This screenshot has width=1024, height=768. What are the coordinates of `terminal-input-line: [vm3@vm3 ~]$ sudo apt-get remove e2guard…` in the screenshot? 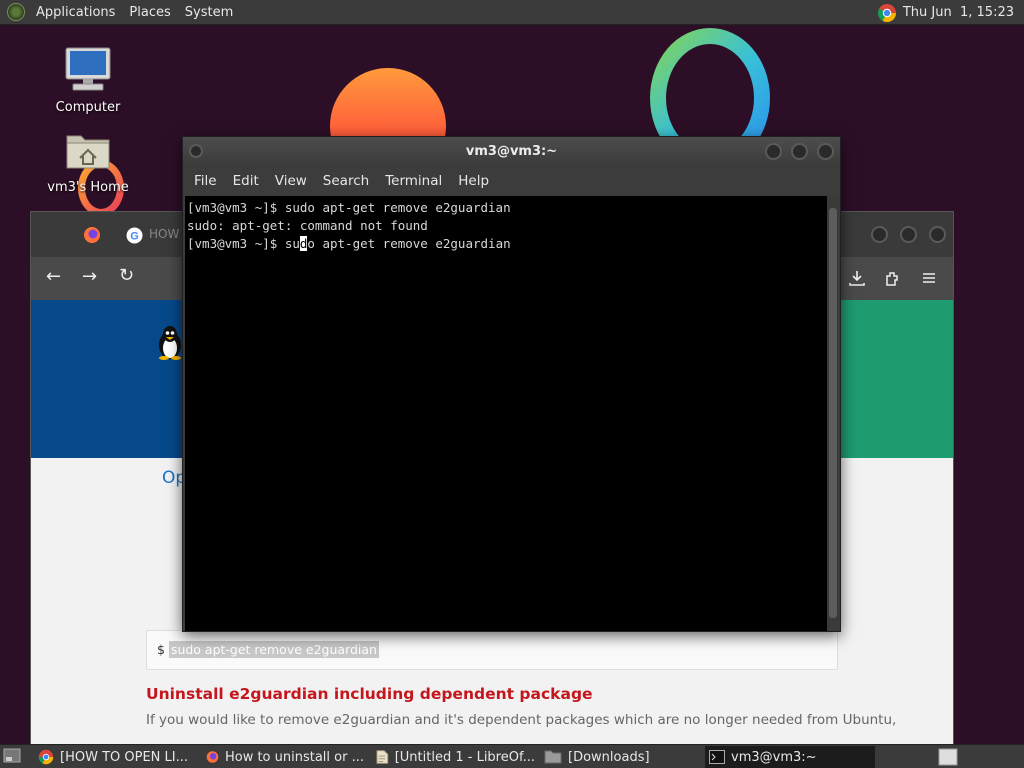 It's located at (507, 244).